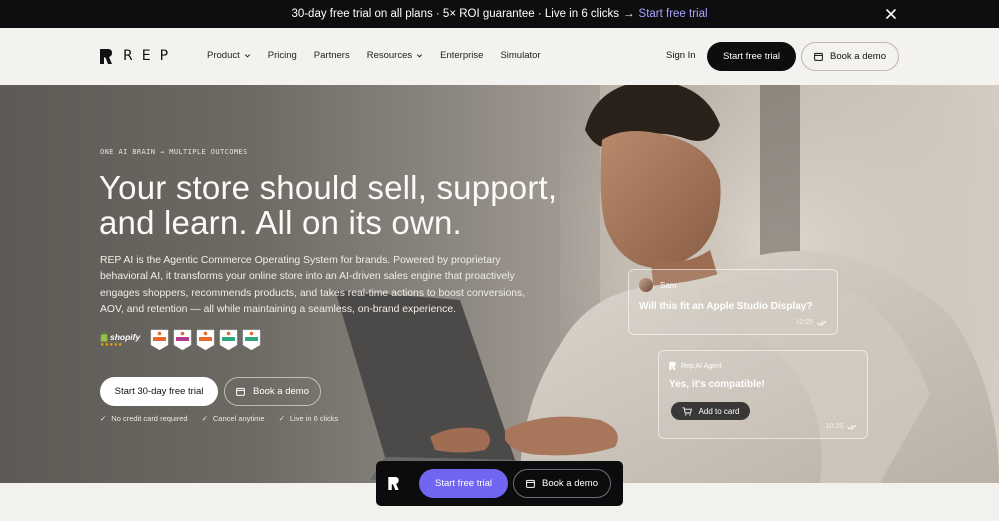 This screenshot has width=999, height=521. What do you see at coordinates (328, 187) in the screenshot?
I see `headline-line-1: Your store should sell, support,` at bounding box center [328, 187].